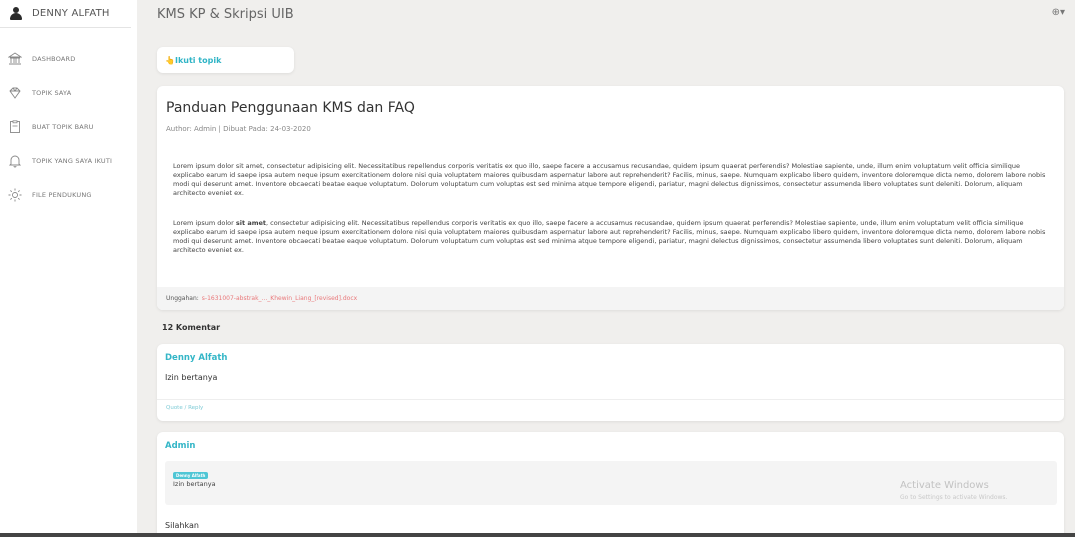 This screenshot has height=537, width=1075. I want to click on sun-icon, so click(15, 195).